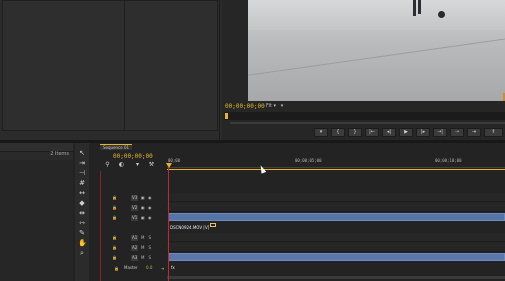 This screenshot has width=505, height=281. I want to click on timeline-left-edge, so click(100, 226).